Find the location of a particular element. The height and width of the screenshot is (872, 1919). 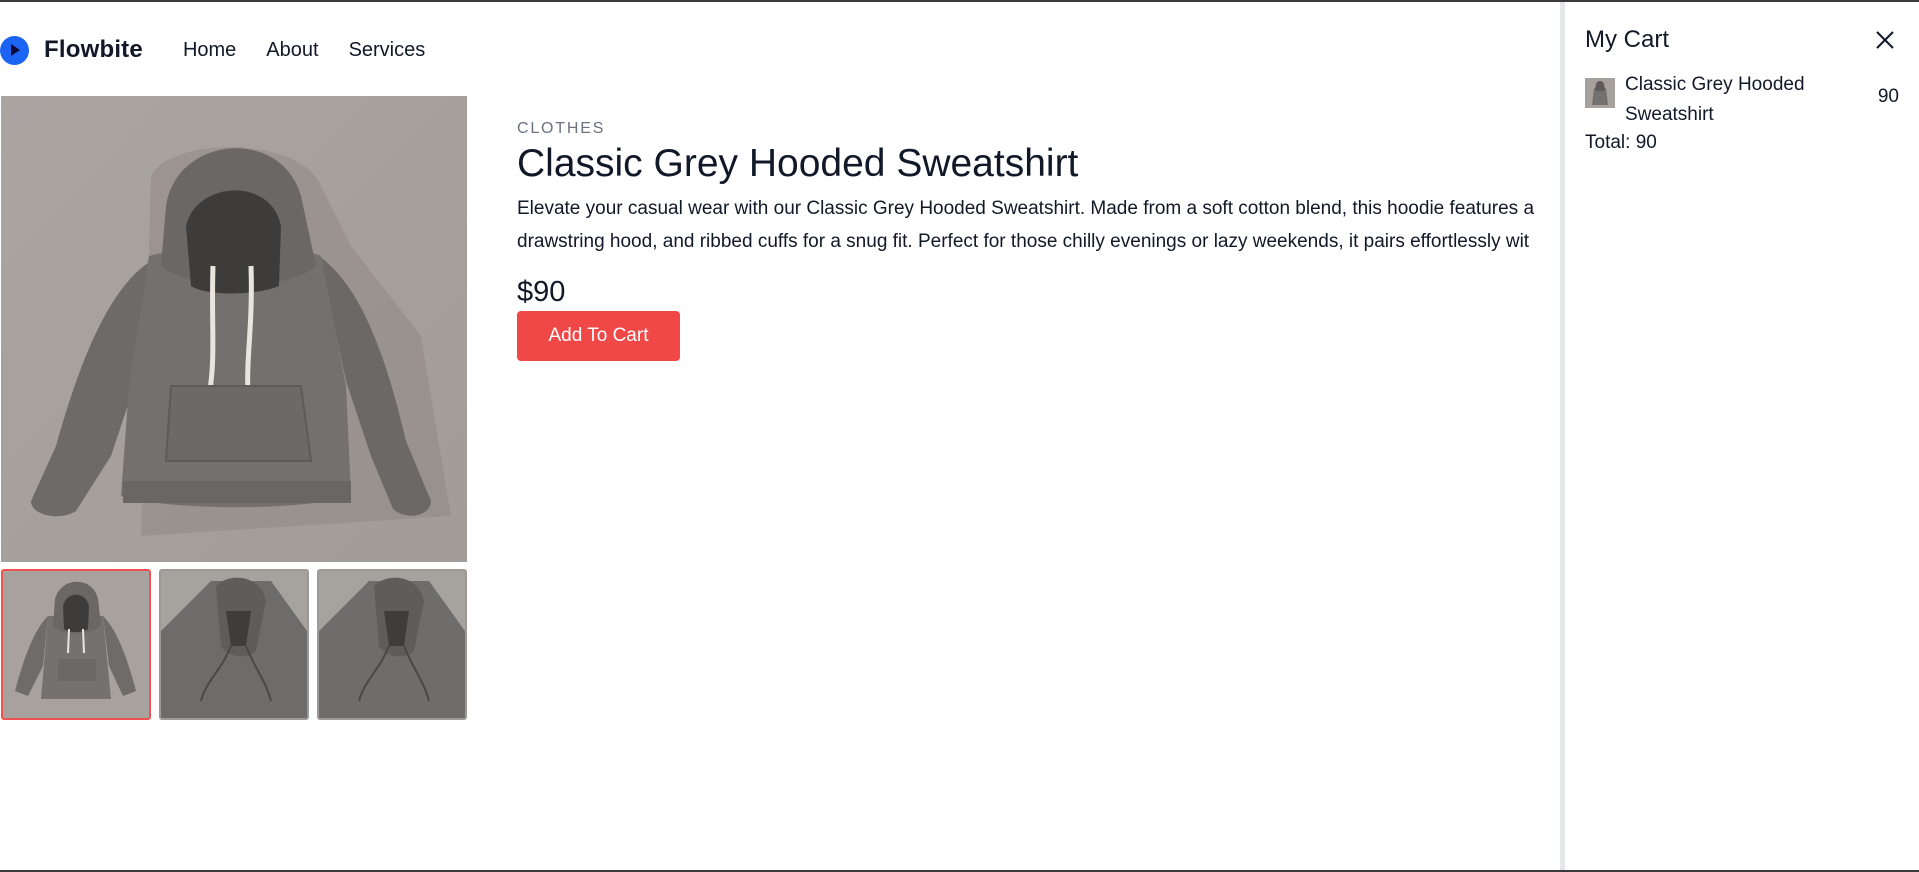

brand: Flowbite is located at coordinates (71, 50).